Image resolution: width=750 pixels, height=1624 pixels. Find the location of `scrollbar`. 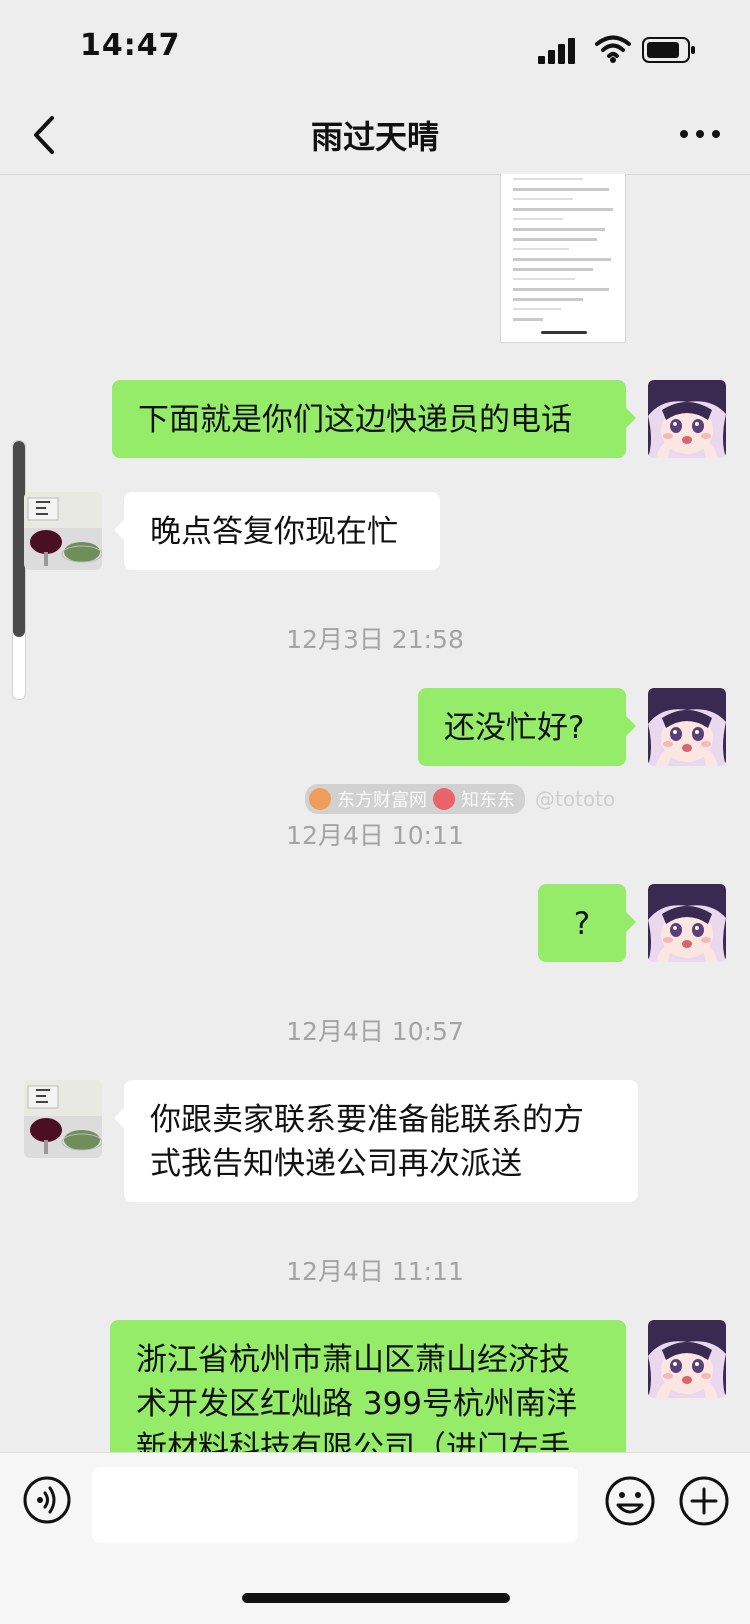

scrollbar is located at coordinates (19, 570).